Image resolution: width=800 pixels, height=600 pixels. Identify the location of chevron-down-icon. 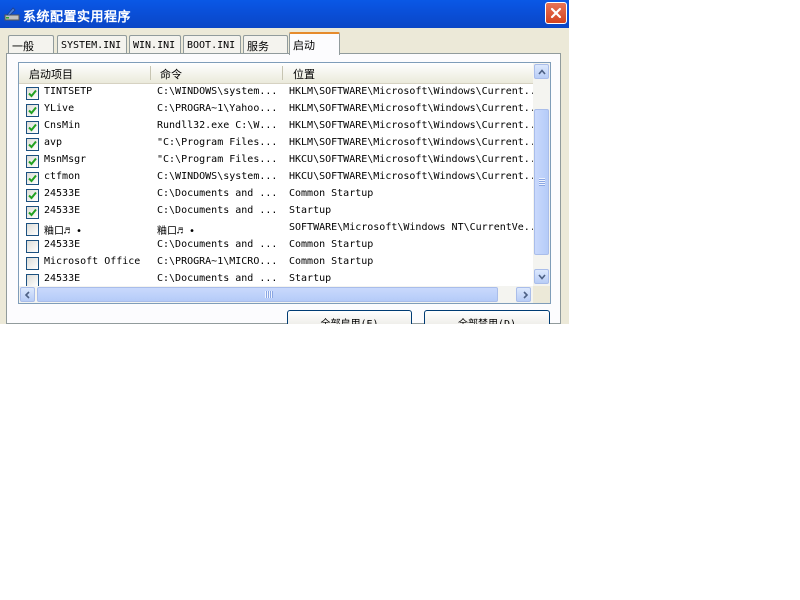
(542, 277).